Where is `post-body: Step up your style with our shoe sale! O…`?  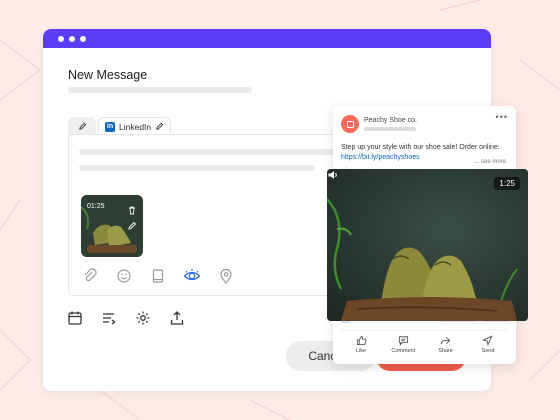
post-body: Step up your style with our shoe sale! O… is located at coordinates (420, 147).